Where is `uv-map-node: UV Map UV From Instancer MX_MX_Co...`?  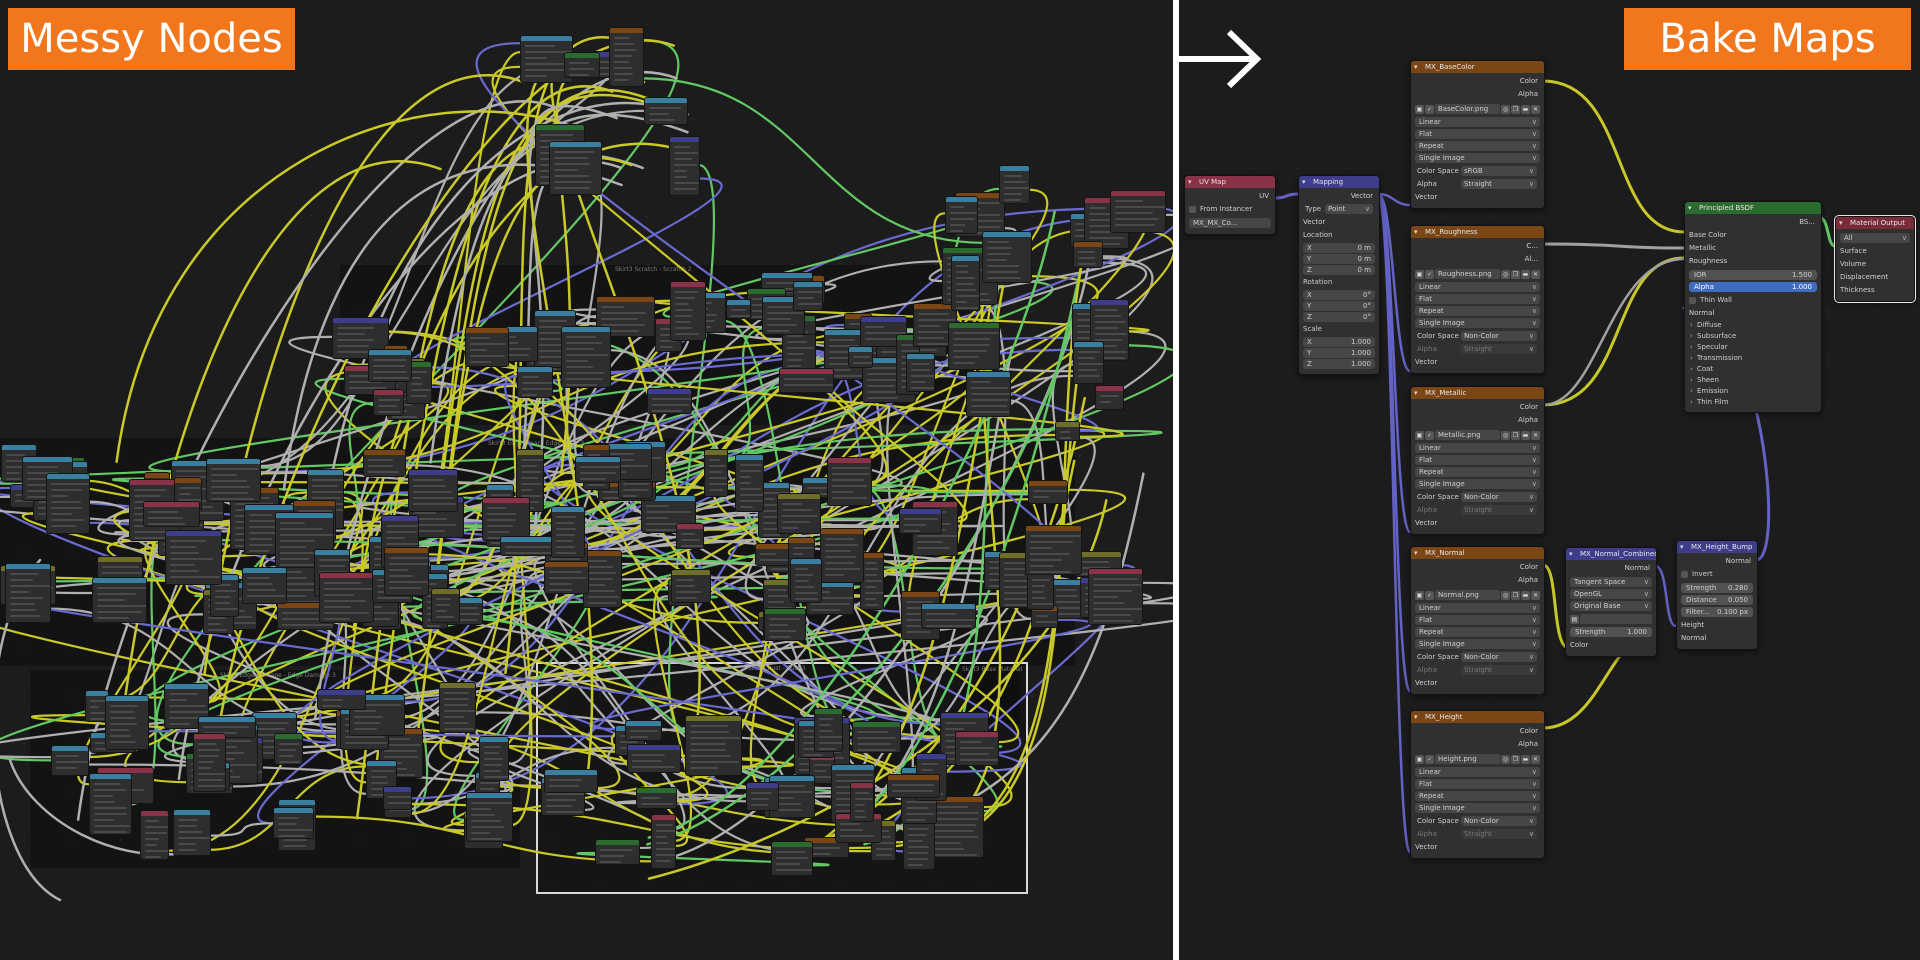
uv-map-node: UV Map UV From Instancer MX_MX_Co... is located at coordinates (1230, 205).